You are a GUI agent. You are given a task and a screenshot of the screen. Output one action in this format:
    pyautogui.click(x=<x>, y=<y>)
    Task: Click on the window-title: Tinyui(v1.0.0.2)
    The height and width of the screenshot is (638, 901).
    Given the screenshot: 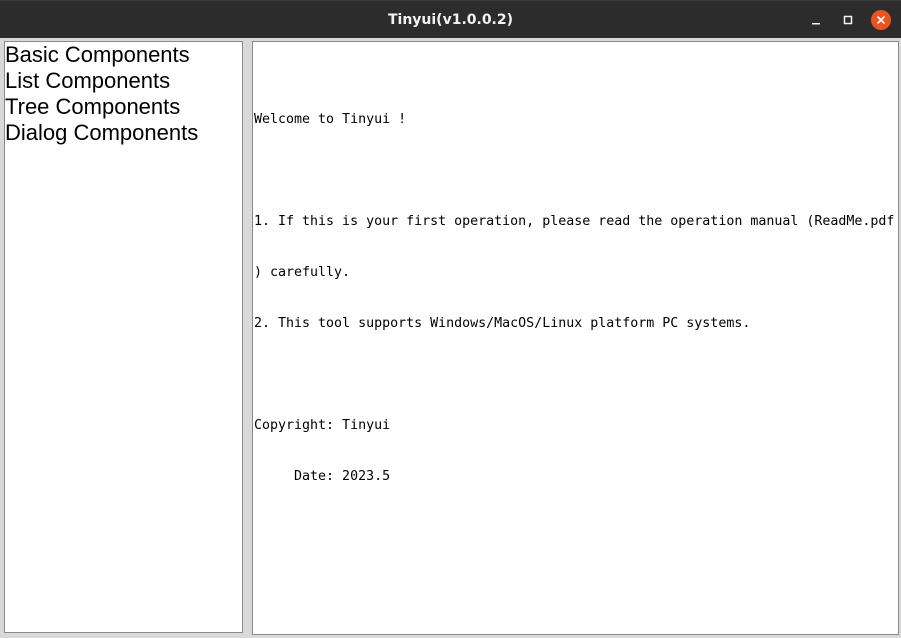 What is the action you would take?
    pyautogui.click(x=450, y=20)
    